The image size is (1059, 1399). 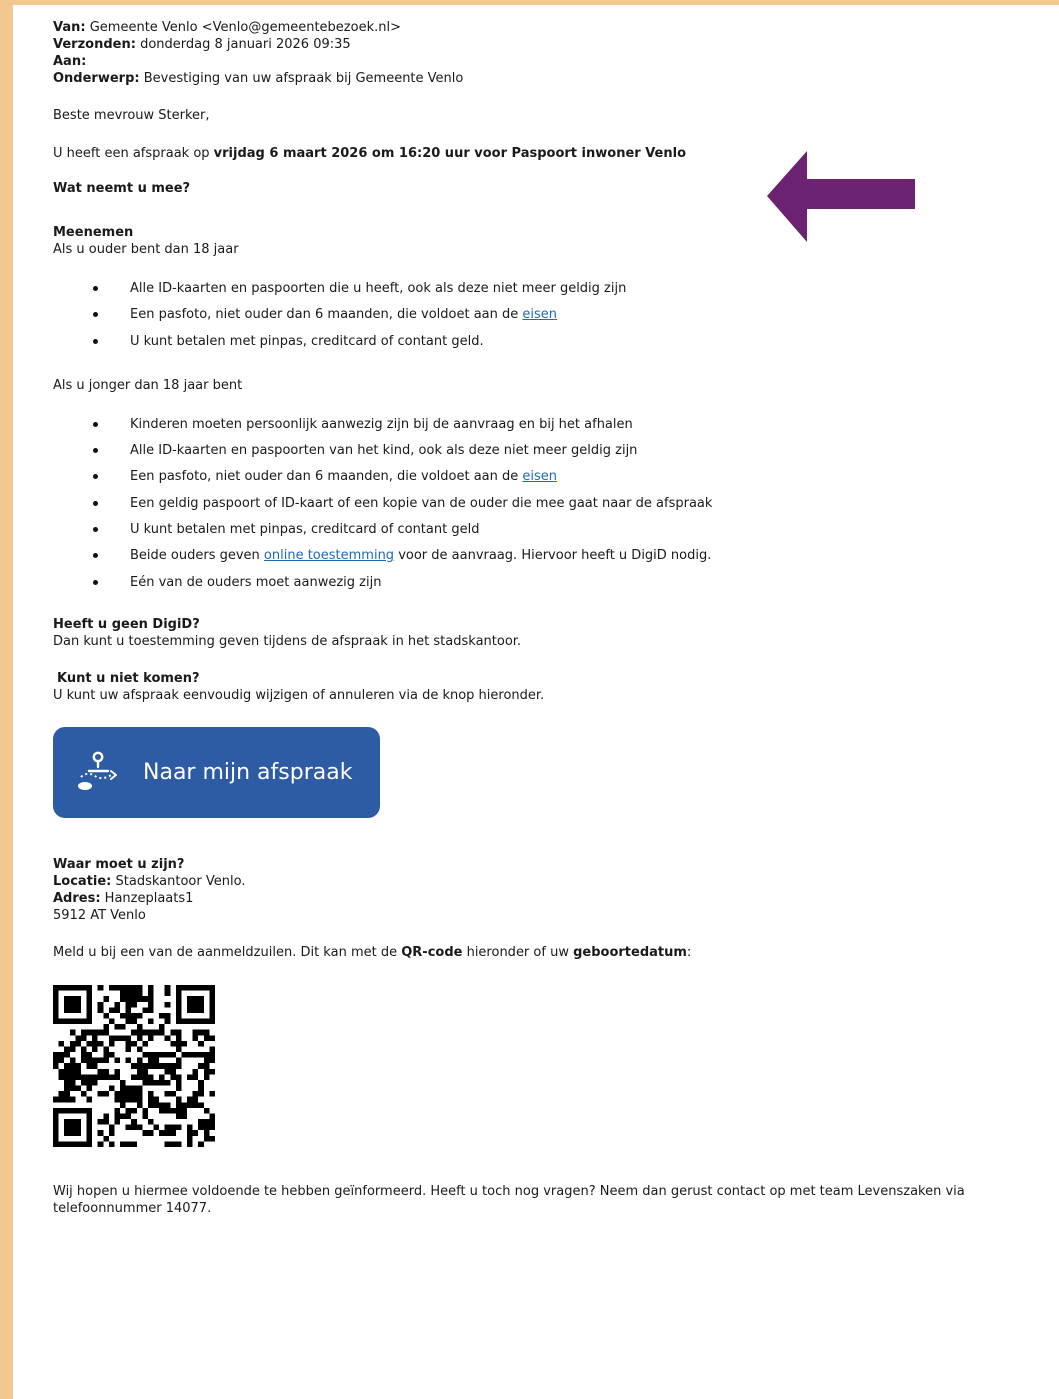 I want to click on postal-line: 5912 AT Venlo, so click(x=99, y=915).